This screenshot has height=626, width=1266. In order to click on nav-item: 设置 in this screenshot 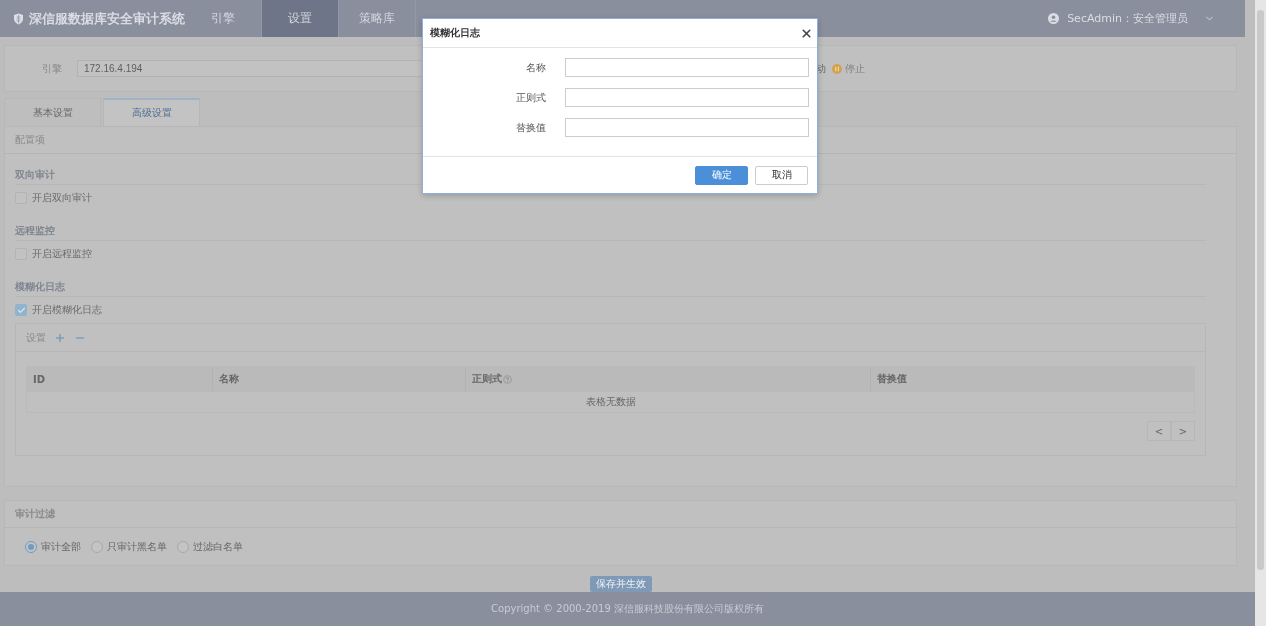, I will do `click(300, 18)`.